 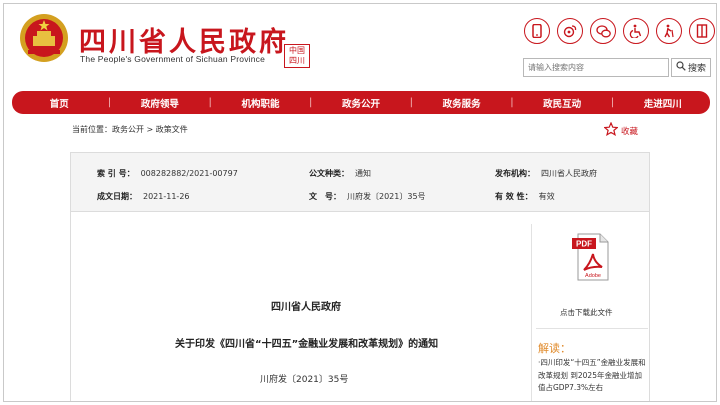 I want to click on accessibility-icon, so click(x=636, y=31).